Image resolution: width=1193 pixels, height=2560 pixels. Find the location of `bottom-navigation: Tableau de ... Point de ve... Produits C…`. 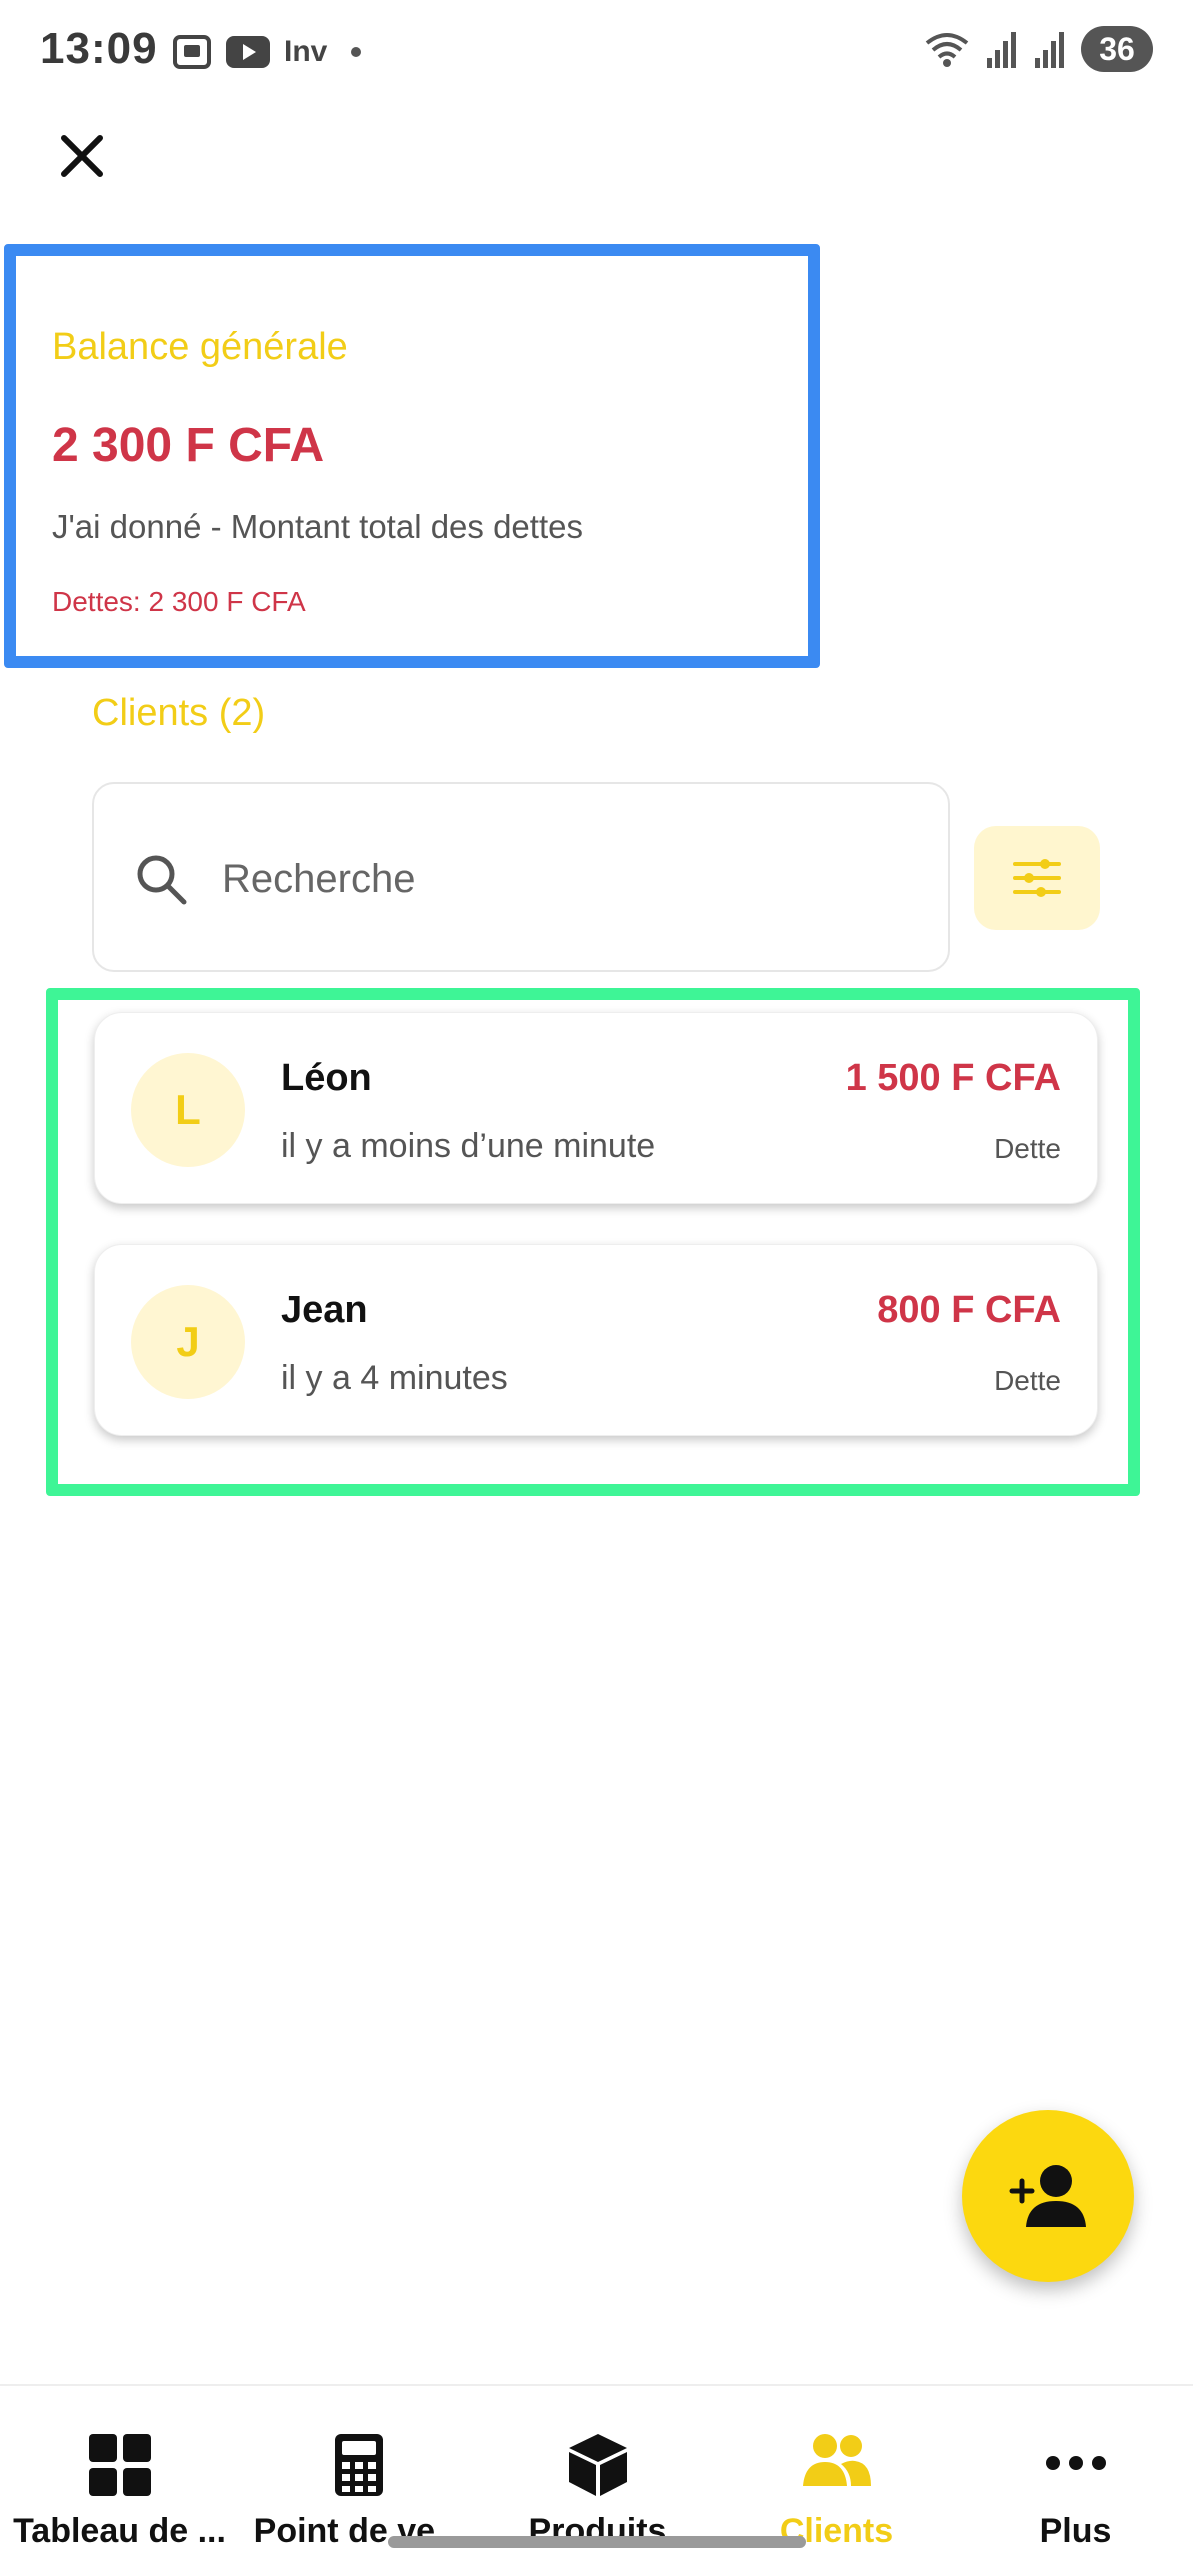

bottom-navigation: Tableau de ... Point de ve... Produits C… is located at coordinates (596, 2472).